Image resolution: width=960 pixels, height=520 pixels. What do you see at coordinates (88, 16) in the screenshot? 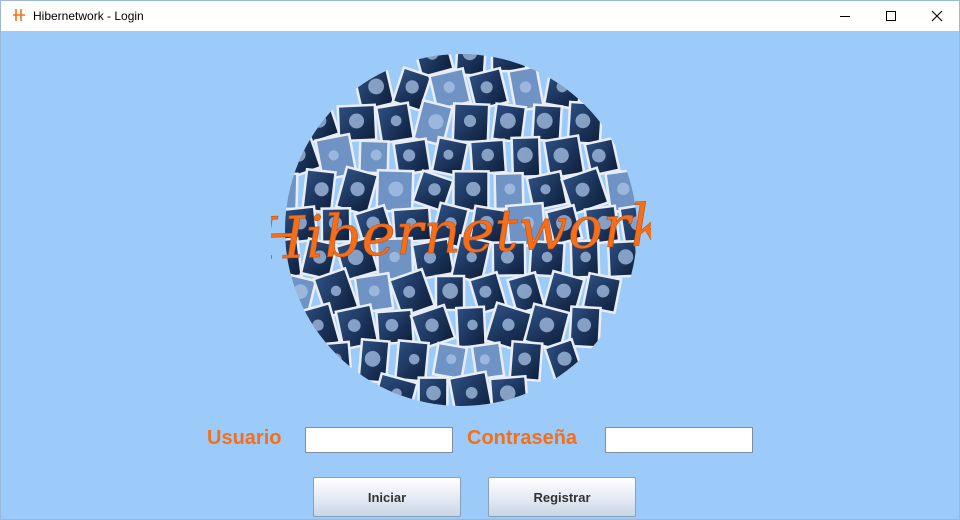
I see `window-title: Hibernetwork - Login` at bounding box center [88, 16].